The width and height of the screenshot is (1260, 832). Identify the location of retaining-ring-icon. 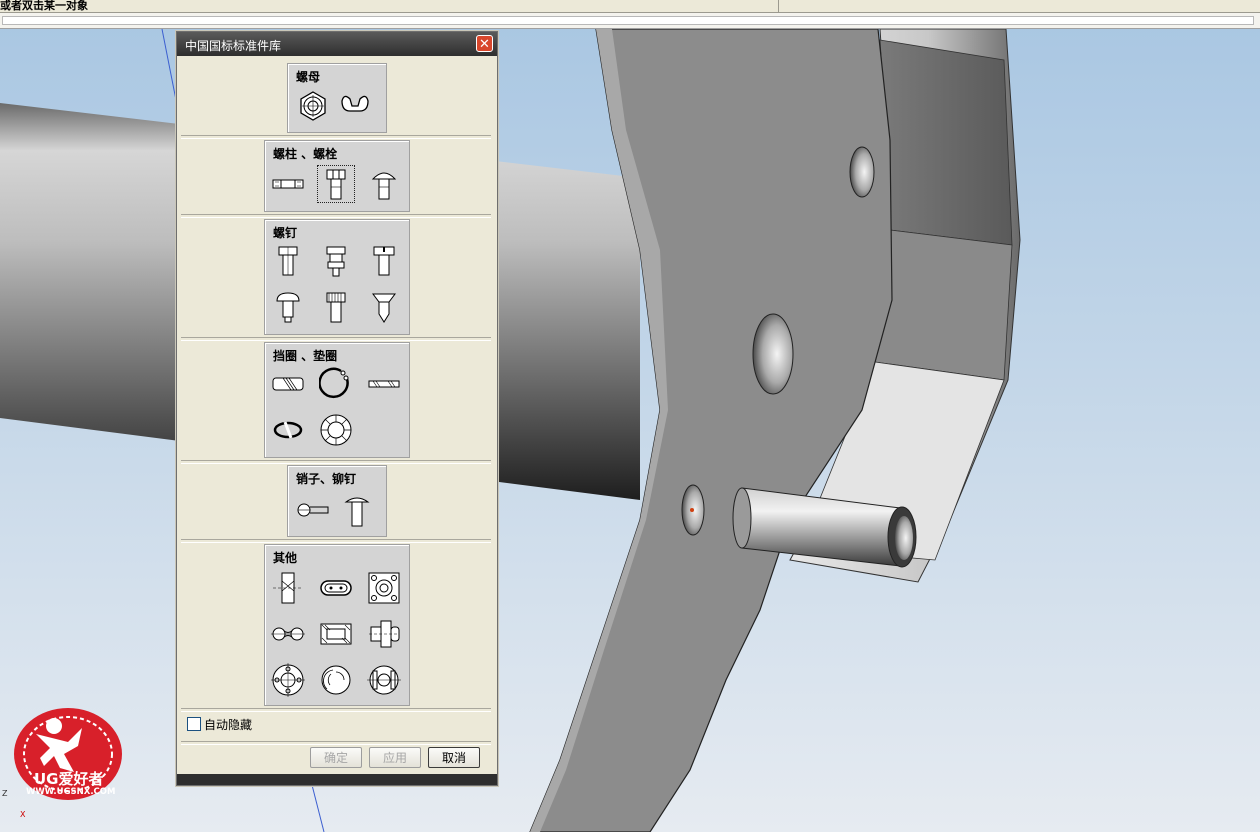
(336, 384).